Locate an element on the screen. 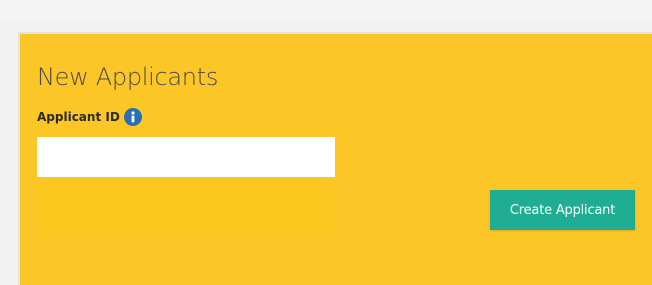 The width and height of the screenshot is (652, 285). panel-title: New Applicants is located at coordinates (128, 77).